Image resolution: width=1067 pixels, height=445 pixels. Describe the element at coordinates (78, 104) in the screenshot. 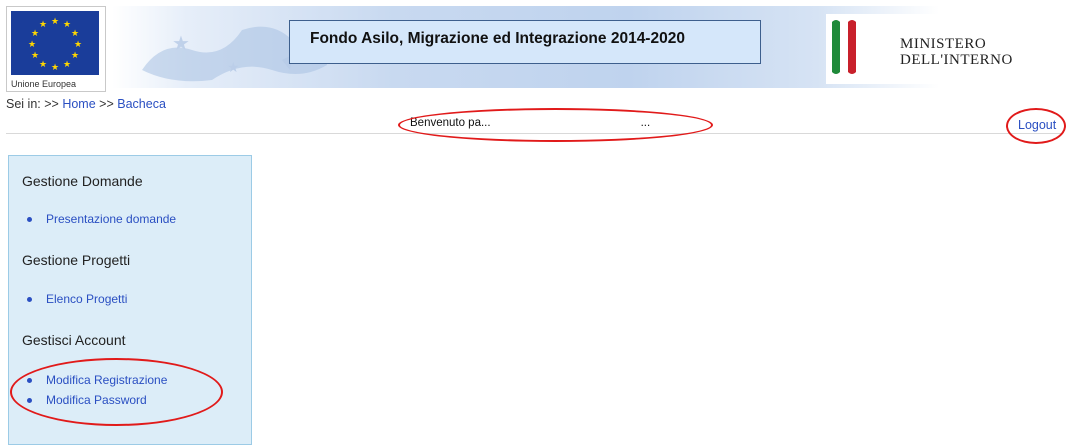

I see `breadcrumb-home-link: Home` at that location.